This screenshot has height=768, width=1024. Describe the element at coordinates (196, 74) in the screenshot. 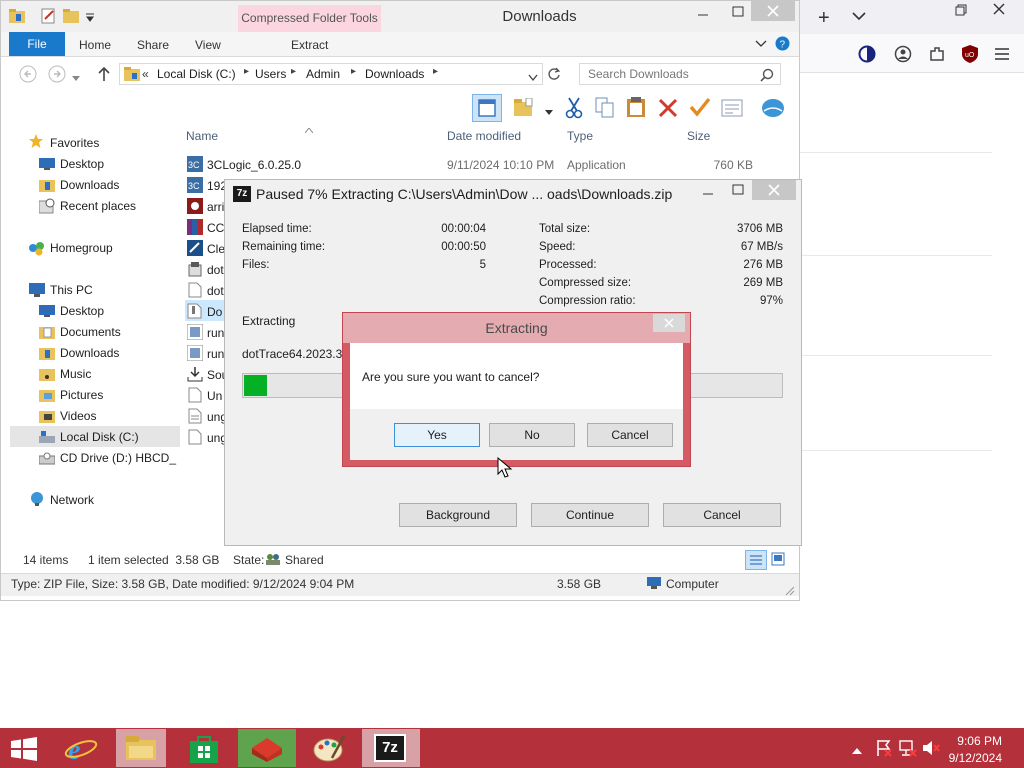

I see `breadcrumb-local-disk: Local Disk (C:)` at that location.